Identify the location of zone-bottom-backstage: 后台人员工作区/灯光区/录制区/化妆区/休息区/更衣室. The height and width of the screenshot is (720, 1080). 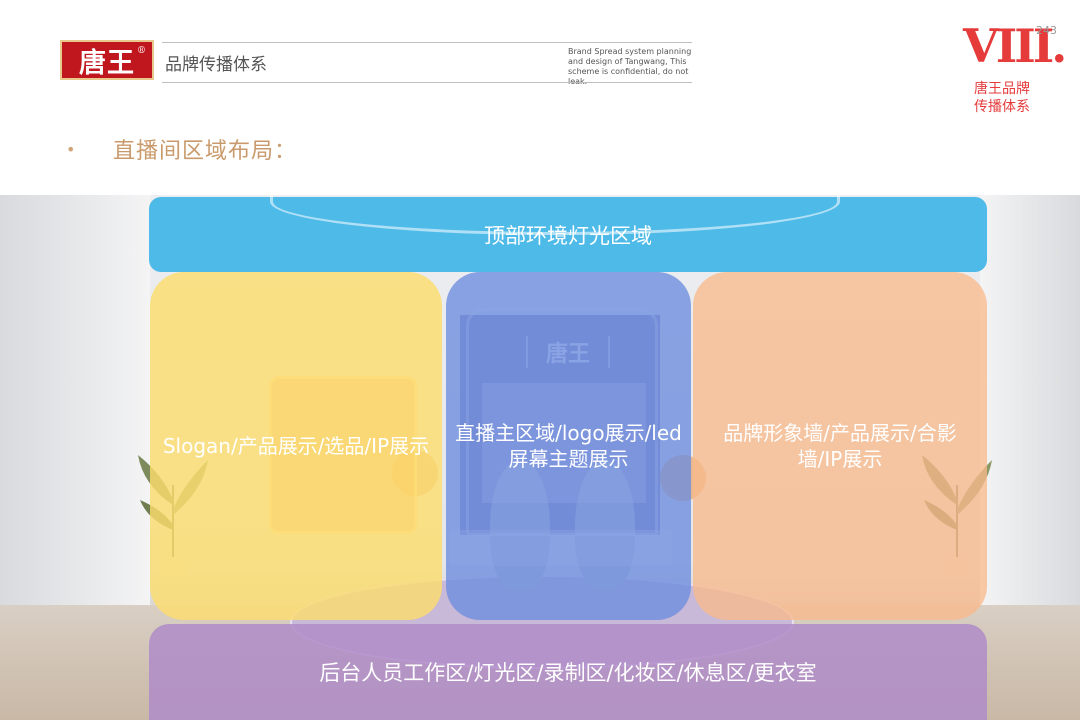
(568, 672).